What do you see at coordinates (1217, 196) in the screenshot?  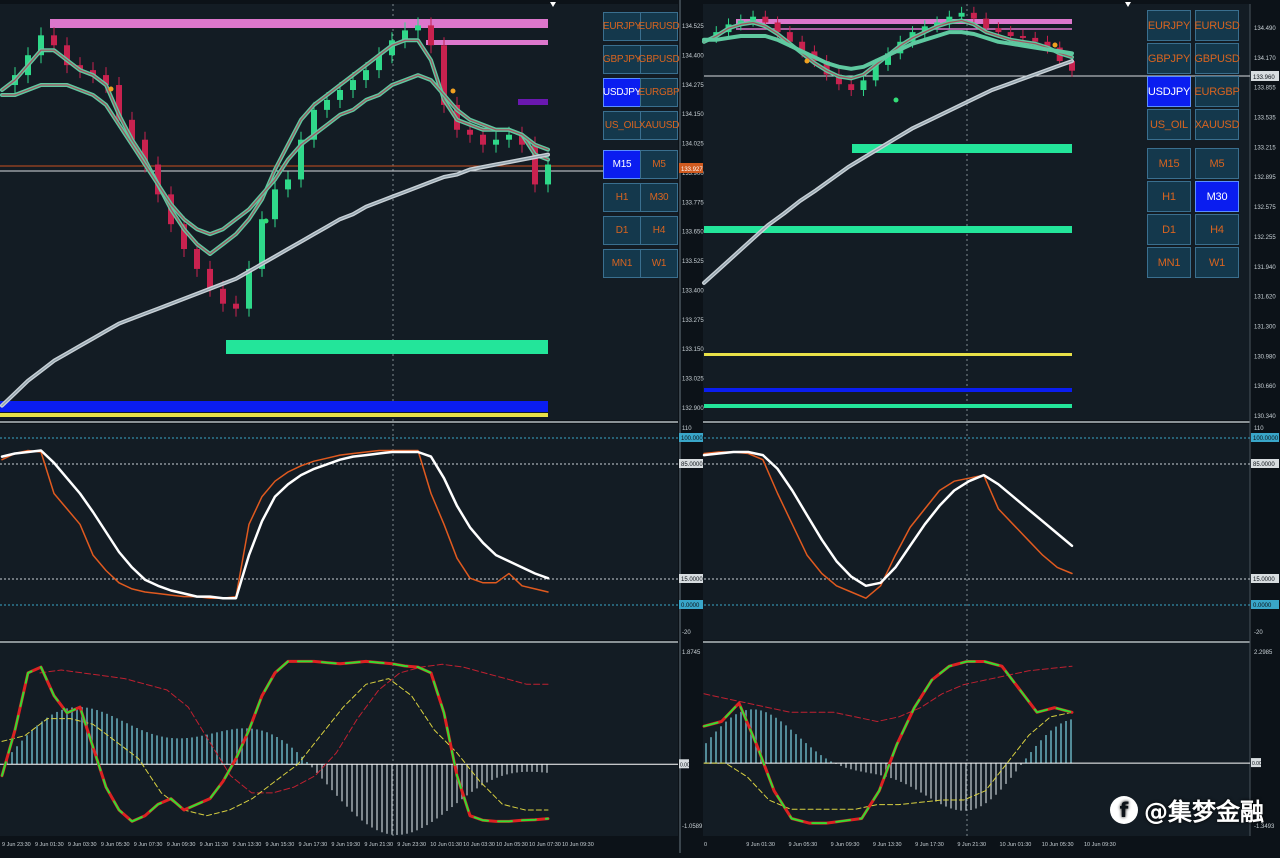 I see `right-panel-timeframe-m30: M30` at bounding box center [1217, 196].